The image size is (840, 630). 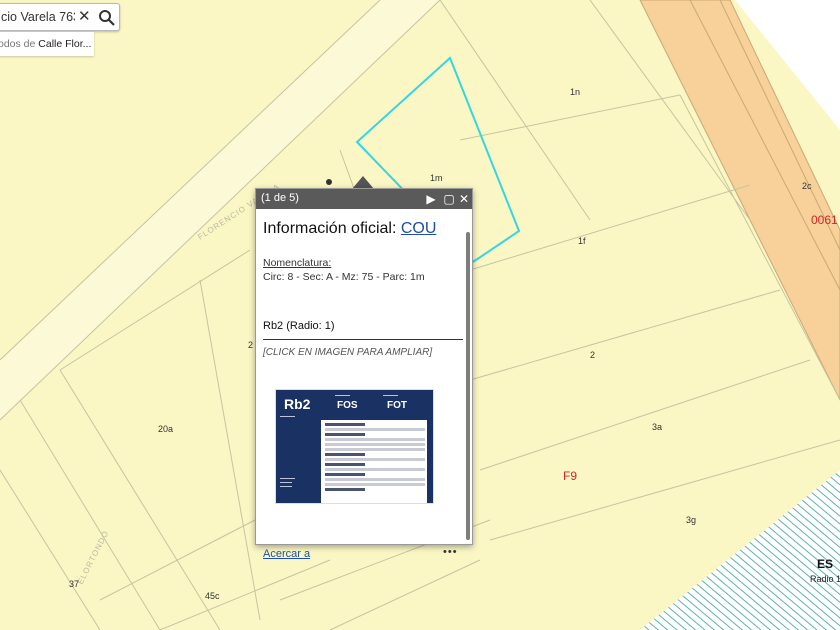 What do you see at coordinates (430, 446) in the screenshot?
I see `thumbnail-right-bar` at bounding box center [430, 446].